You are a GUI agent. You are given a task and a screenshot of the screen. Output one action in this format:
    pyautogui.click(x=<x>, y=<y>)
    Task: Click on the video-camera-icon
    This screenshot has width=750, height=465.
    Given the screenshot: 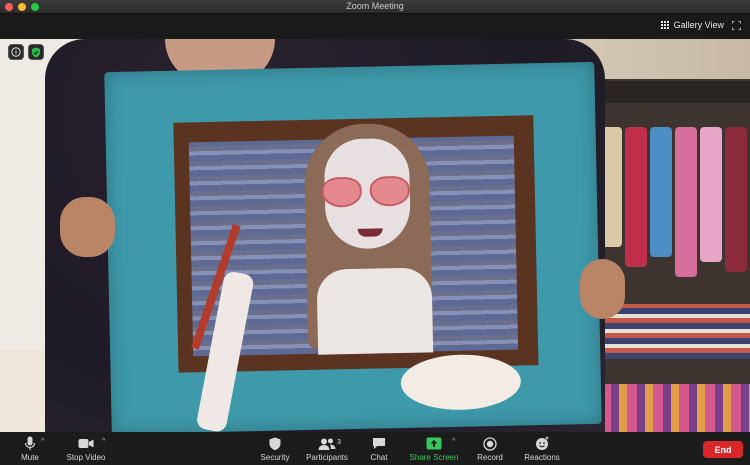 What is the action you would take?
    pyautogui.click(x=86, y=443)
    